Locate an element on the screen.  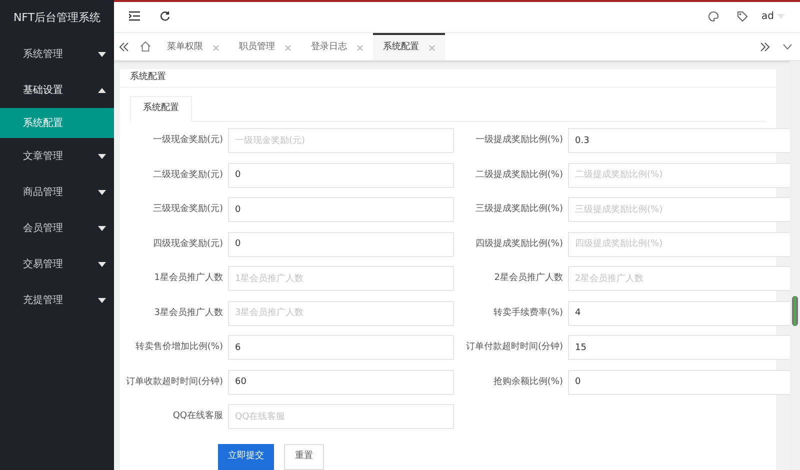
caret-up-icon is located at coordinates (102, 90).